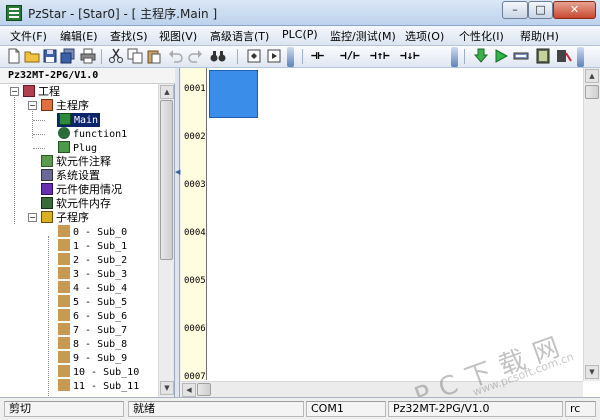 Image resolution: width=600 pixels, height=420 pixels. What do you see at coordinates (424, 36) in the screenshot?
I see `menu-options: 选项(O)` at bounding box center [424, 36].